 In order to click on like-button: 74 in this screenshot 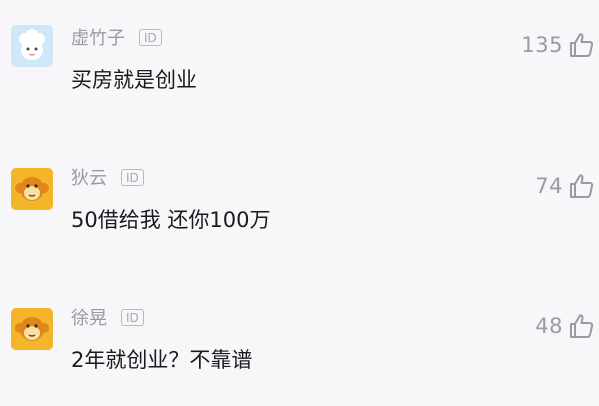, I will do `click(565, 186)`.